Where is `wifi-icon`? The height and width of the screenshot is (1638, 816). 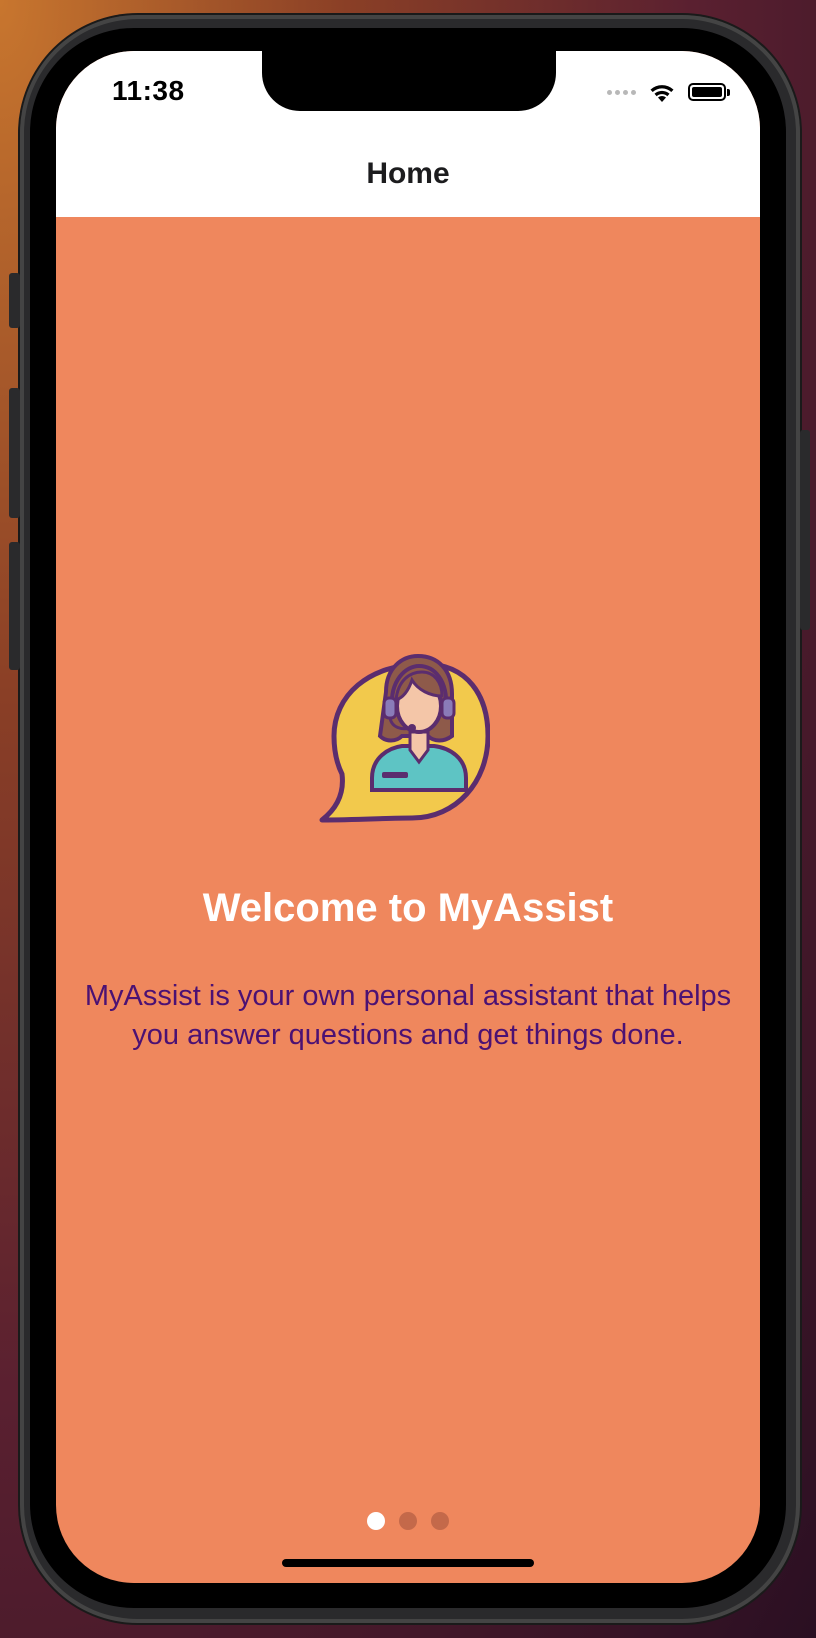
wifi-icon is located at coordinates (662, 93).